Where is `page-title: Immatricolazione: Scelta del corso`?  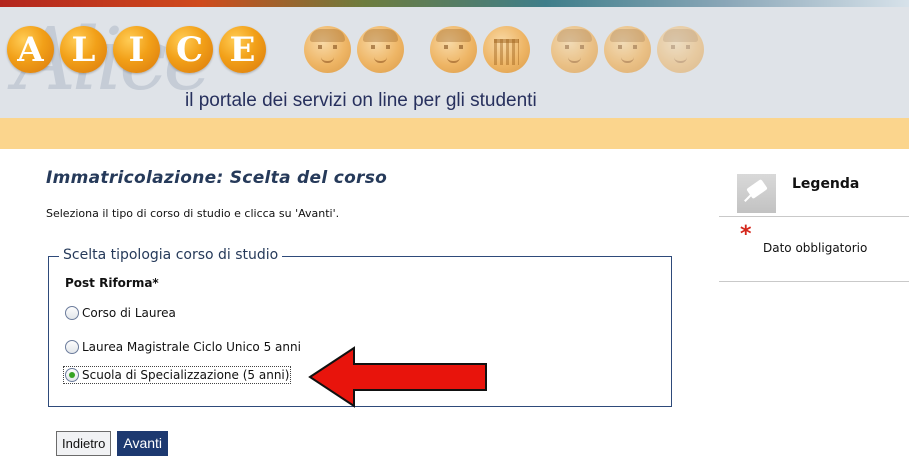
page-title: Immatricolazione: Scelta del corso is located at coordinates (217, 178).